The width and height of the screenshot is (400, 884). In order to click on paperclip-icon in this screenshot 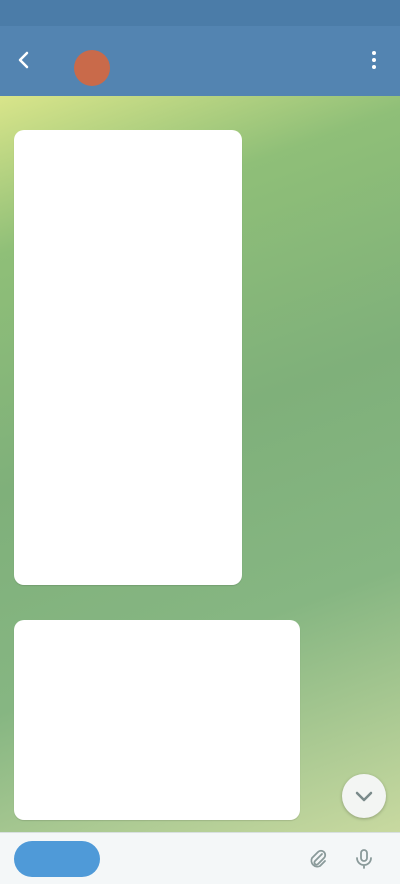, I will do `click(318, 859)`.